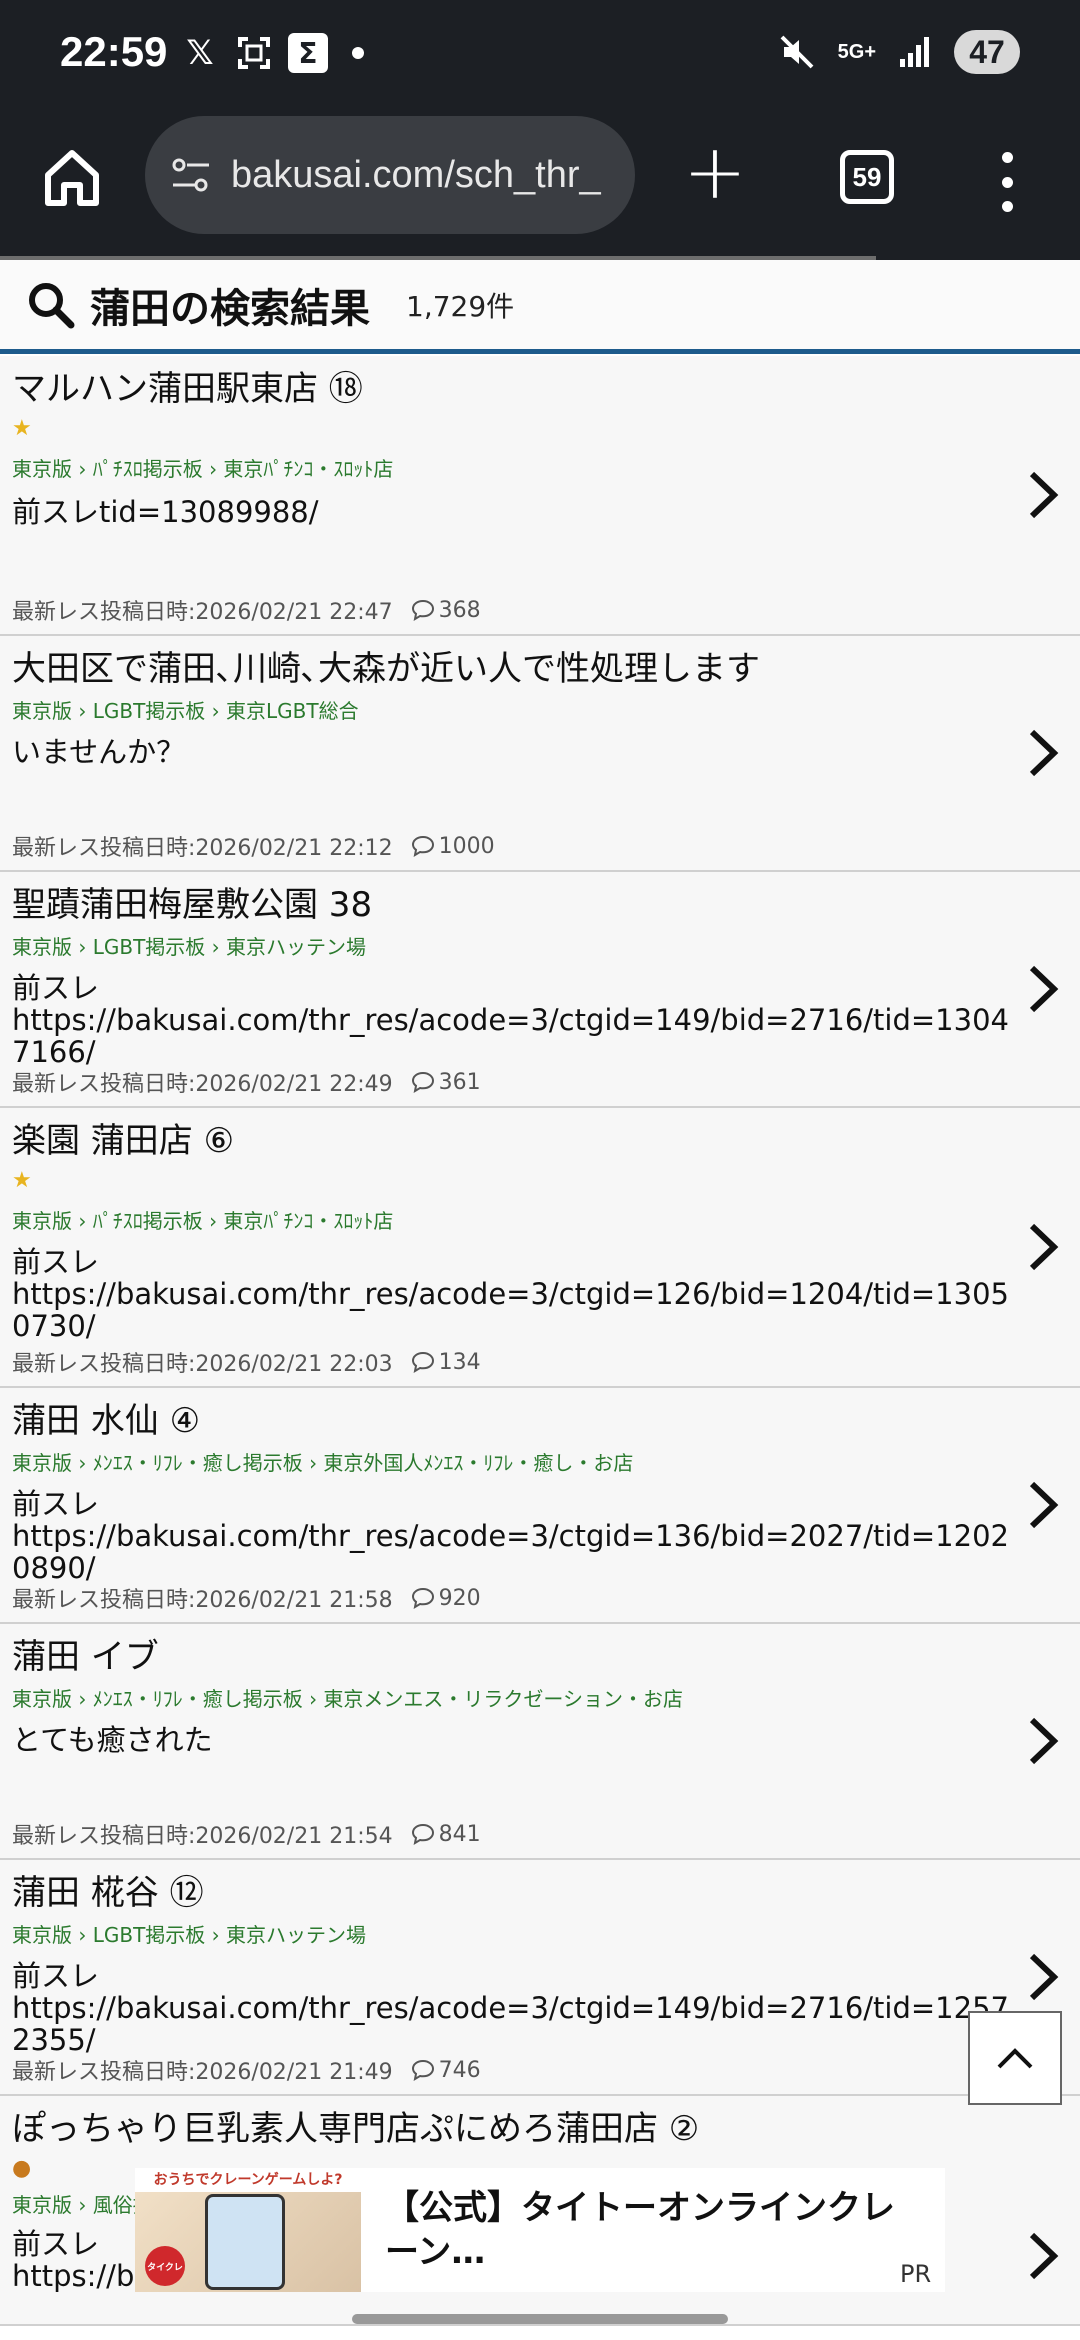 The width and height of the screenshot is (1080, 2340). I want to click on thread-title: マルハン蒲田駅東店 ⑱, so click(187, 389).